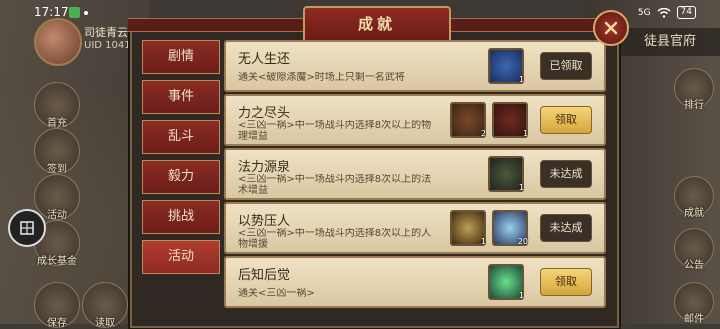 The width and height of the screenshot is (720, 329). I want to click on dialog-title: 成就, so click(377, 25).